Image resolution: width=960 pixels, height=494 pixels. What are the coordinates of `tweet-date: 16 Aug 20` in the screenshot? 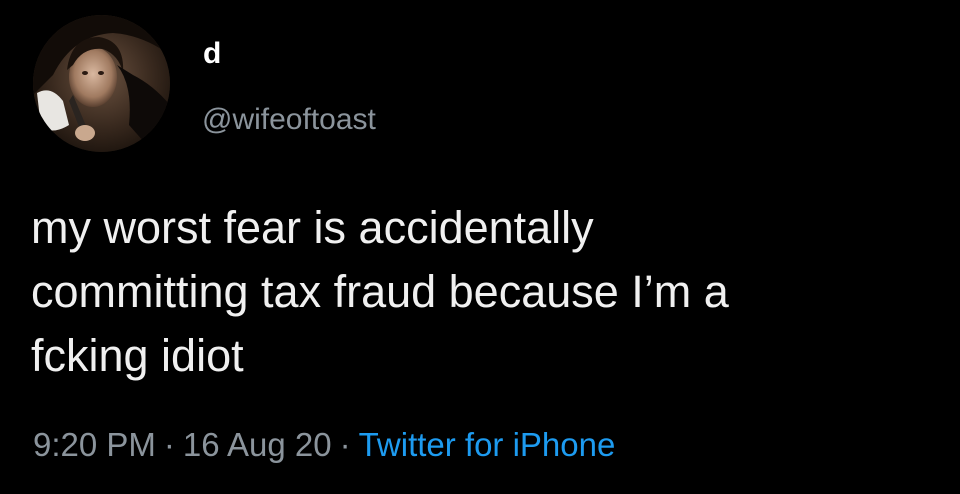 It's located at (257, 444).